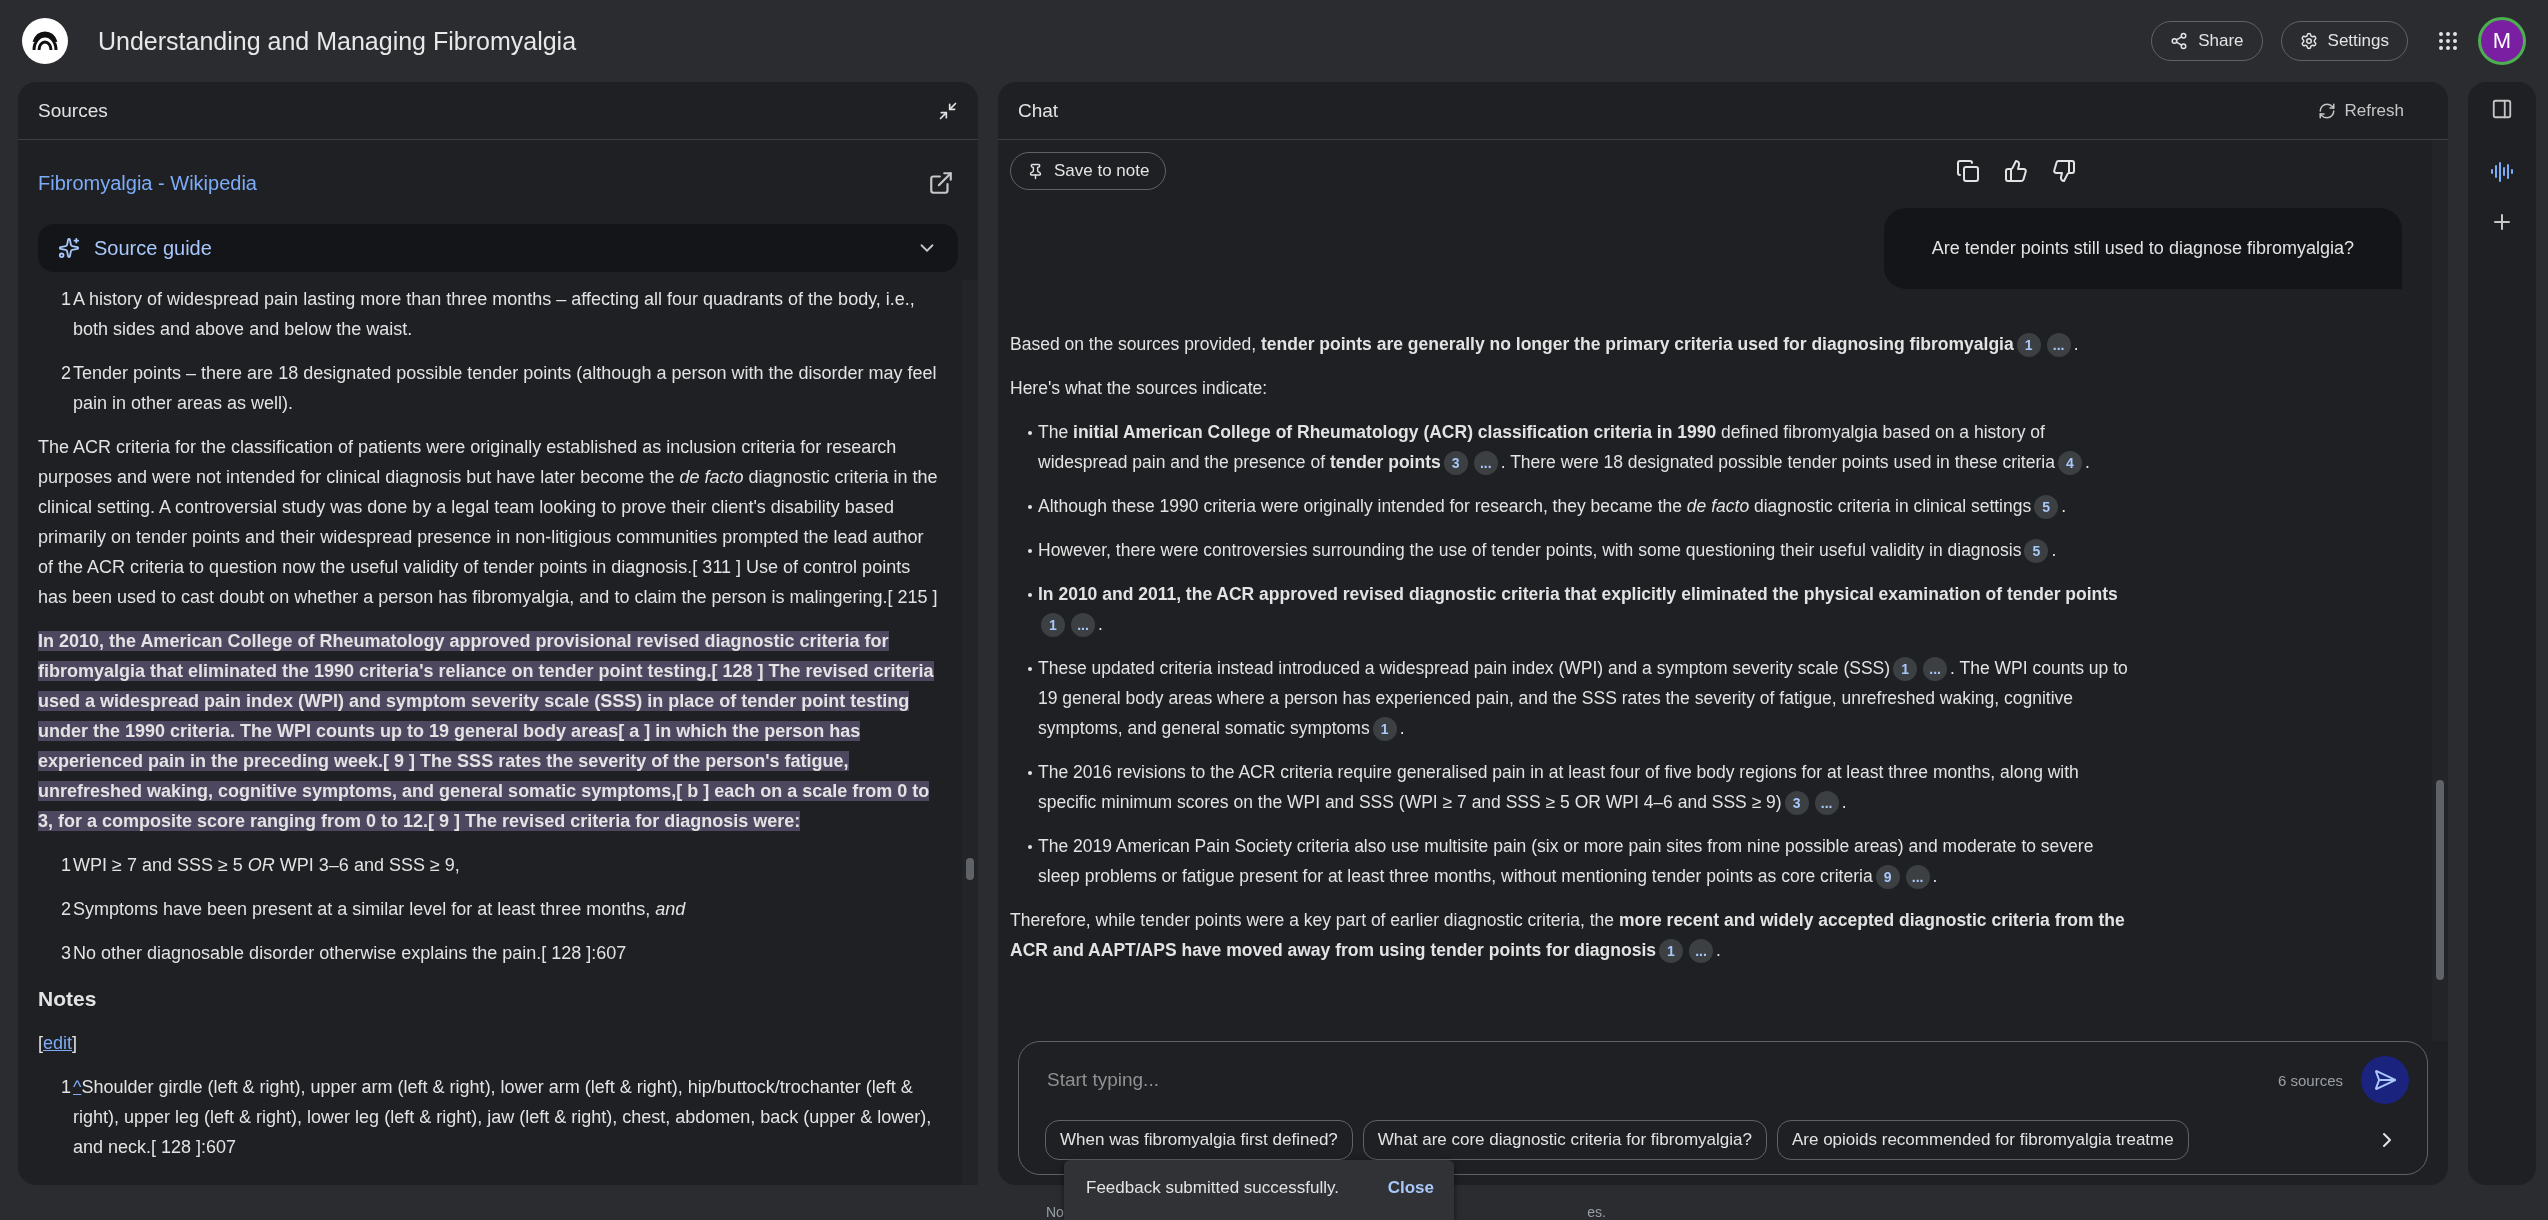 The height and width of the screenshot is (1220, 2548). Describe the element at coordinates (379, 909) in the screenshot. I see `list-item-text: Symptoms have been present at a similar level for at least three months, and` at that location.